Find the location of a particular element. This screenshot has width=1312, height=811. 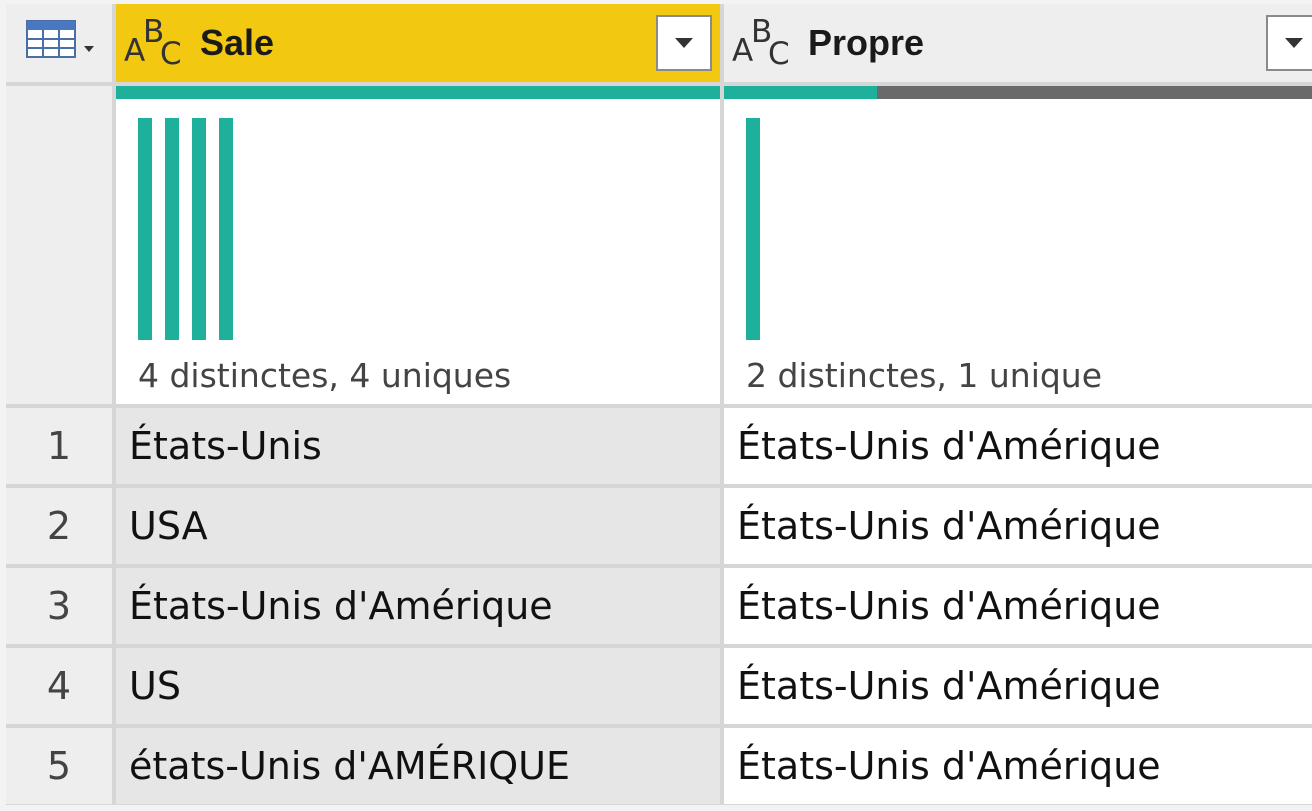

row-number: 2 is located at coordinates (59, 526).